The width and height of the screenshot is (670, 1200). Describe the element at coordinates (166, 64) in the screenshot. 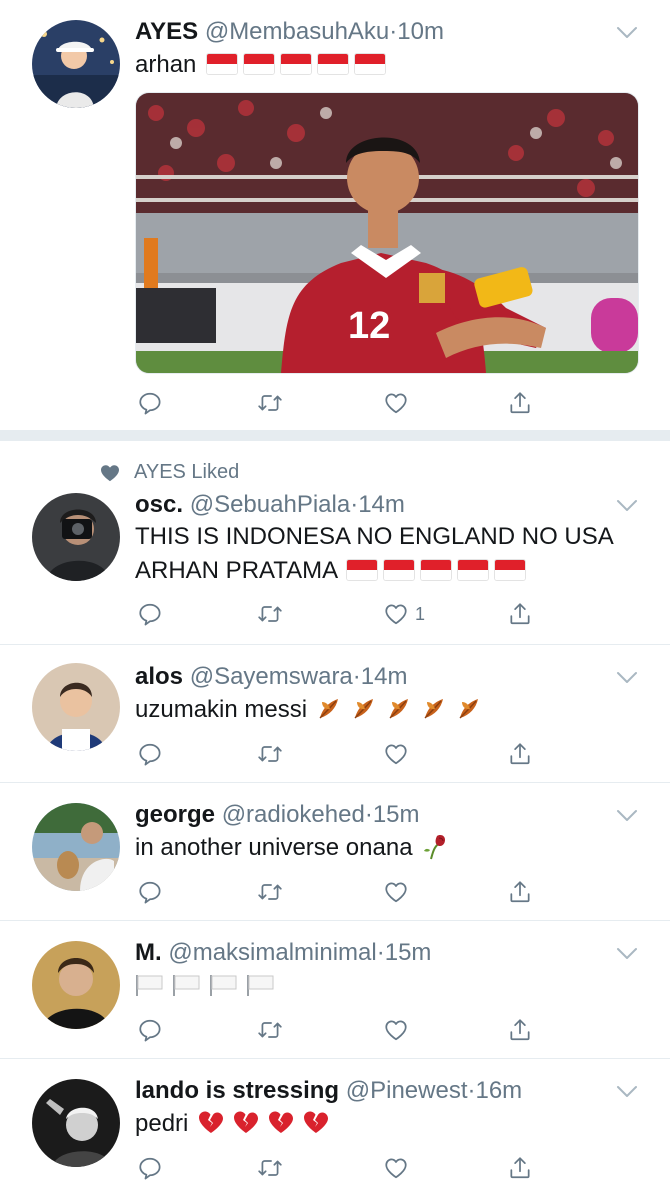

I see `tweet-text-content: arhan` at that location.